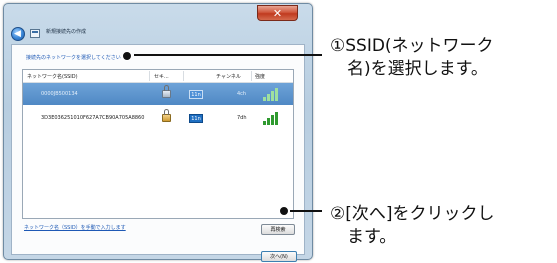 The height and width of the screenshot is (263, 557). I want to click on close-button: ✕, so click(277, 13).